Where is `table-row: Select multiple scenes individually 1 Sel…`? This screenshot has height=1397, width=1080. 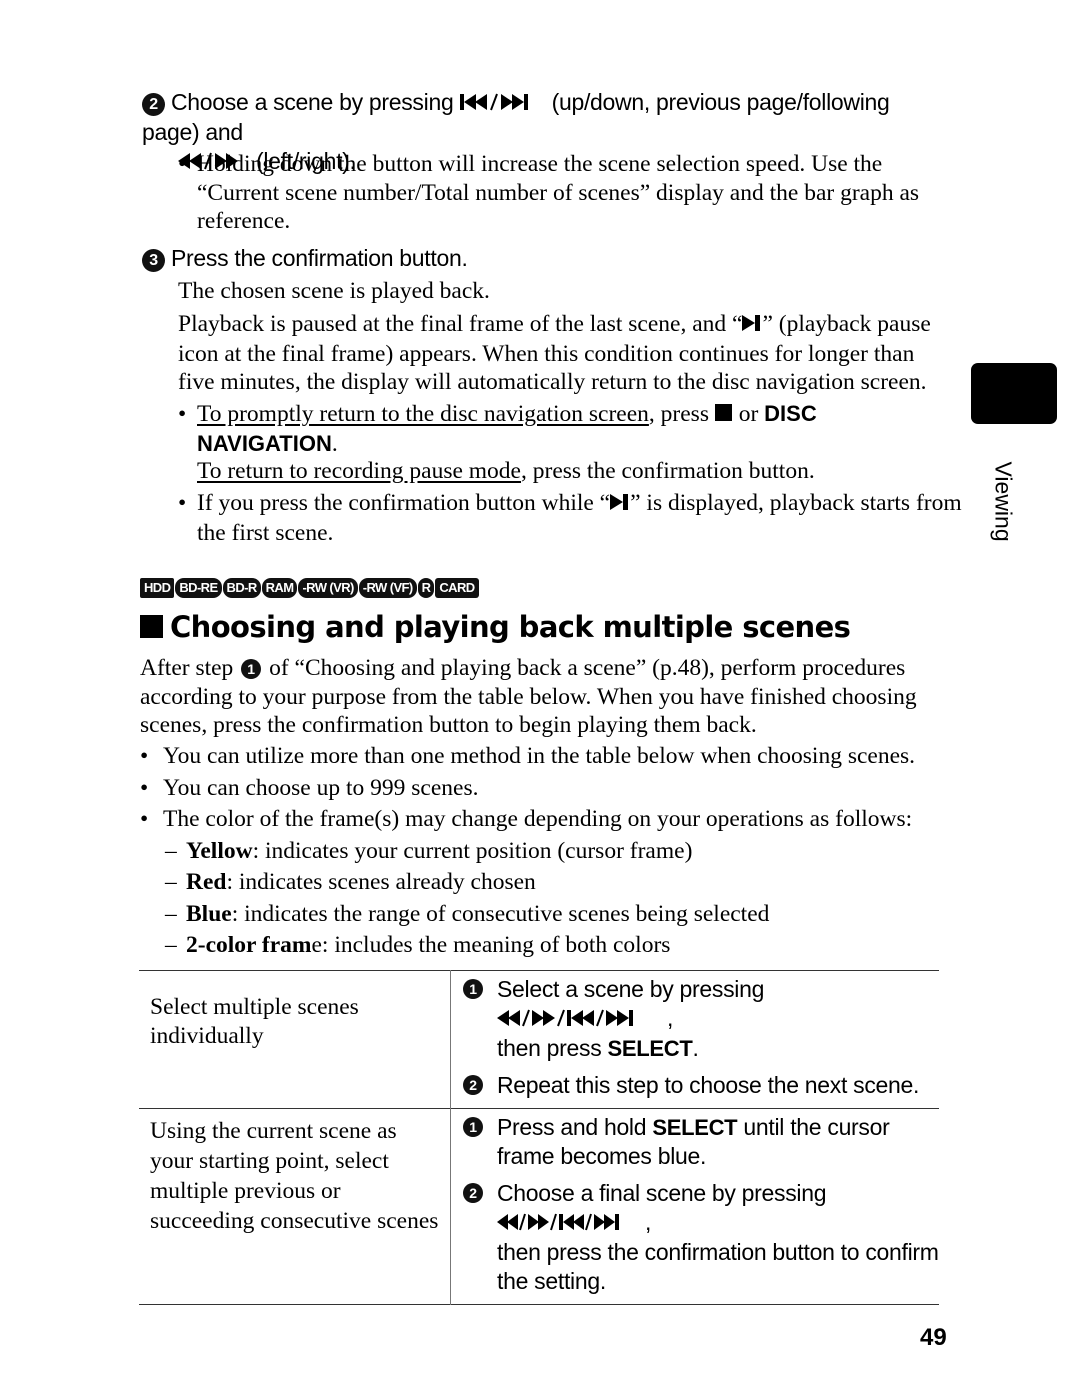 table-row: Select multiple scenes individually 1 Sel… is located at coordinates (539, 1039).